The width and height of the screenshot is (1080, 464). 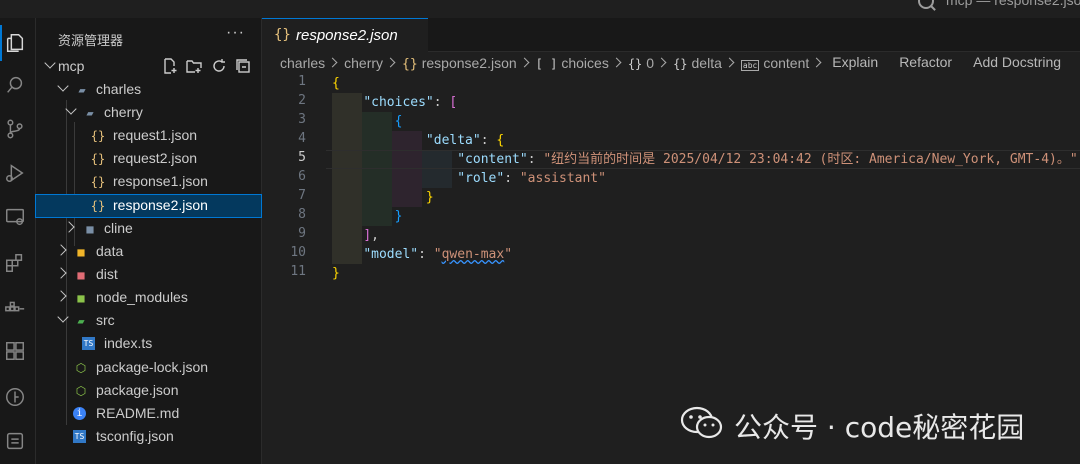 What do you see at coordinates (925, 62) in the screenshot?
I see `refactor-codelens: Refactor` at bounding box center [925, 62].